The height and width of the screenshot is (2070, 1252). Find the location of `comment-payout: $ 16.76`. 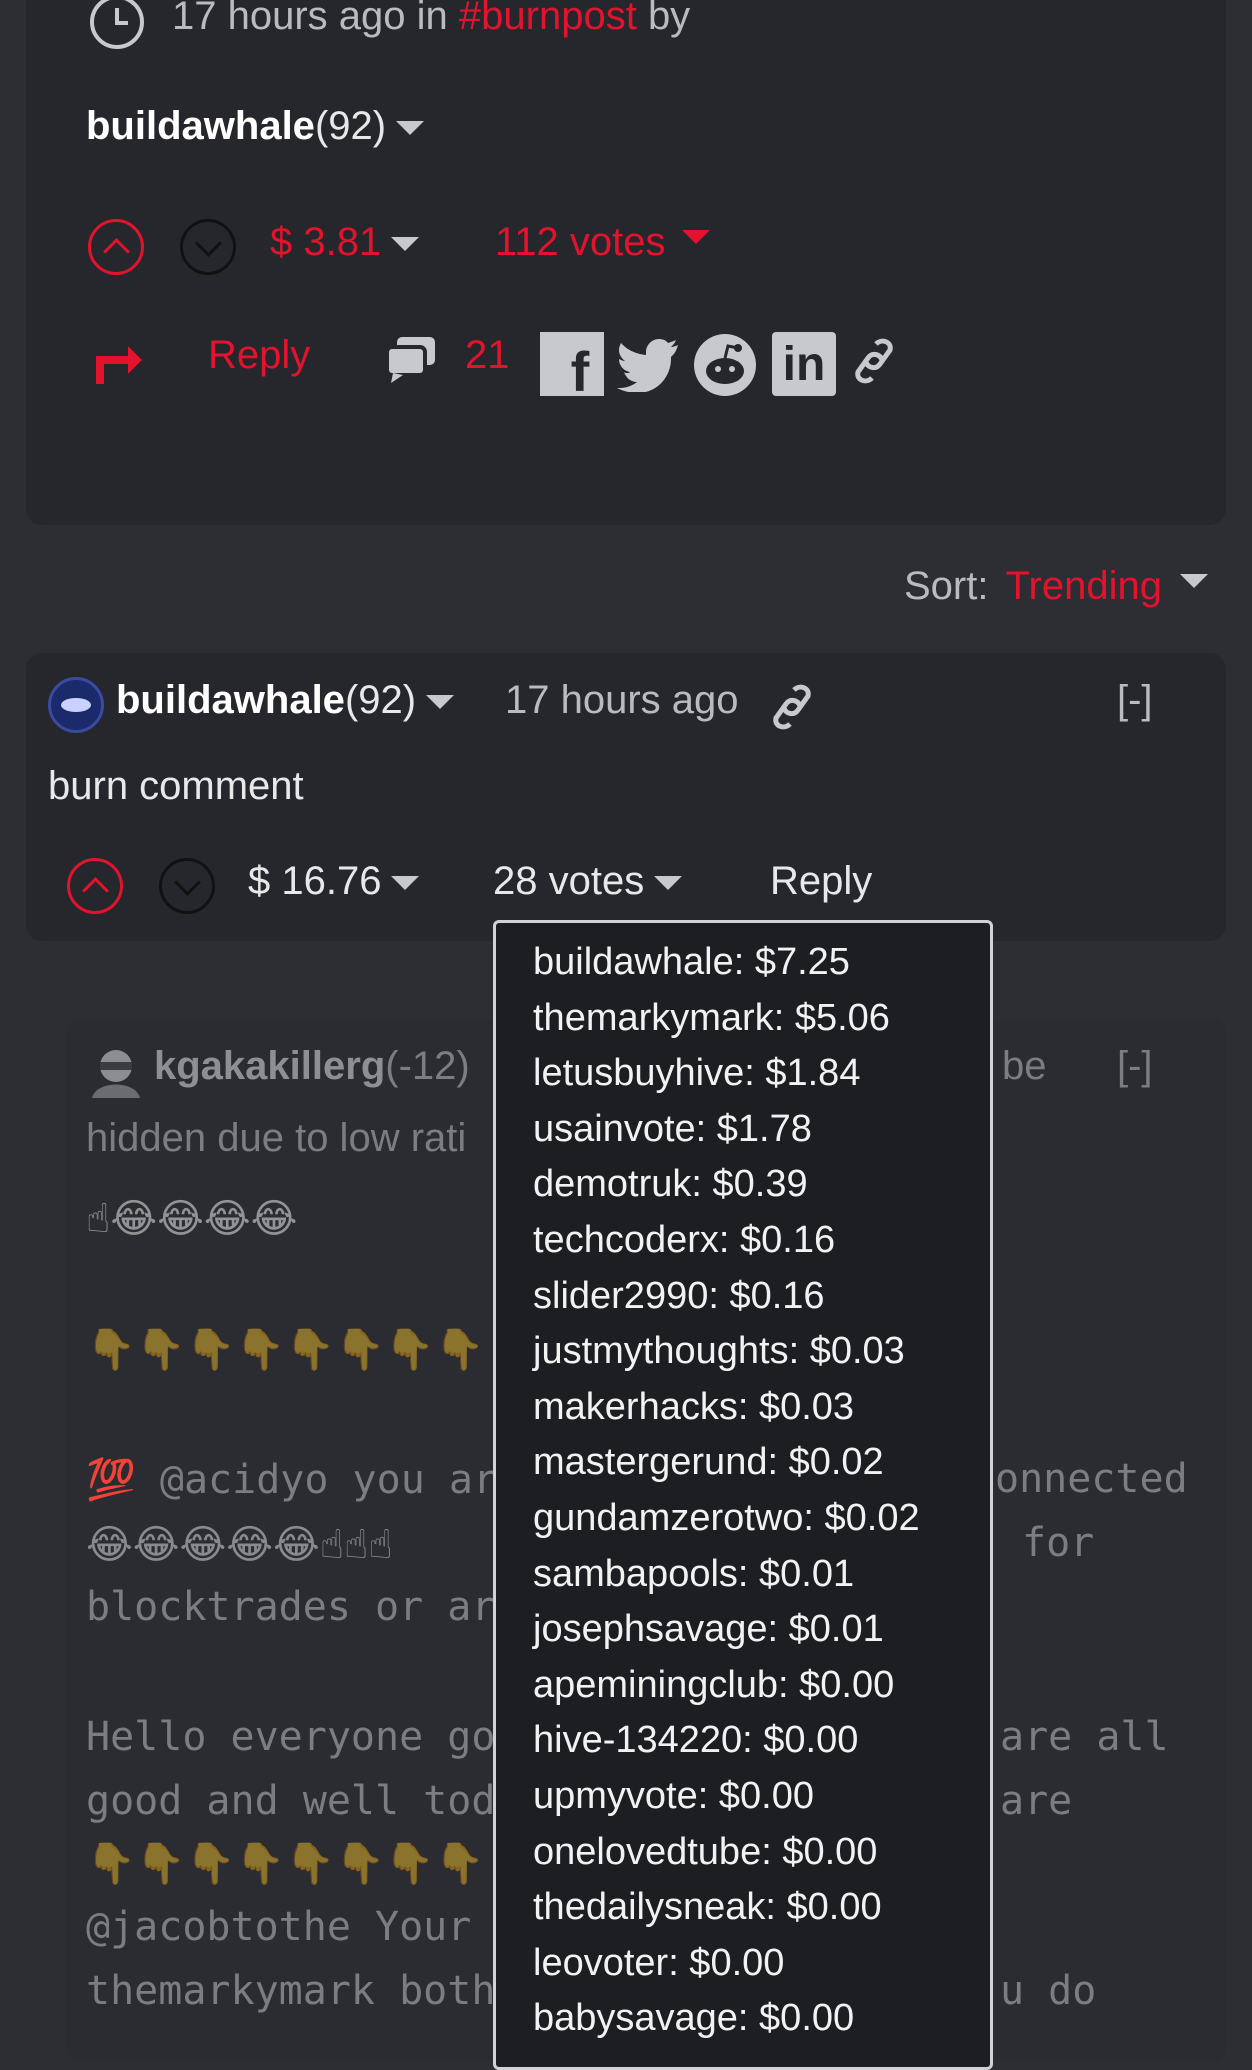

comment-payout: $ 16.76 is located at coordinates (334, 881).